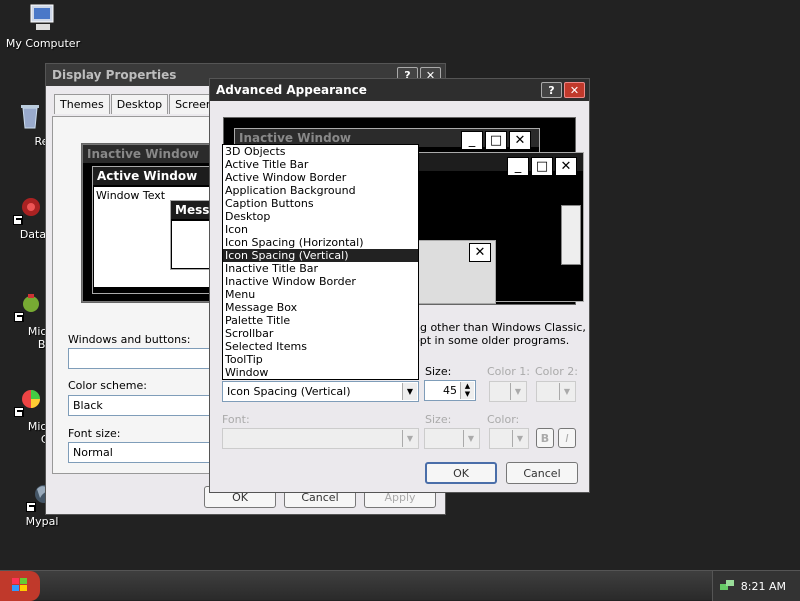  Describe the element at coordinates (107, 385) in the screenshot. I see `color-scheme-label: Color scheme:` at that location.